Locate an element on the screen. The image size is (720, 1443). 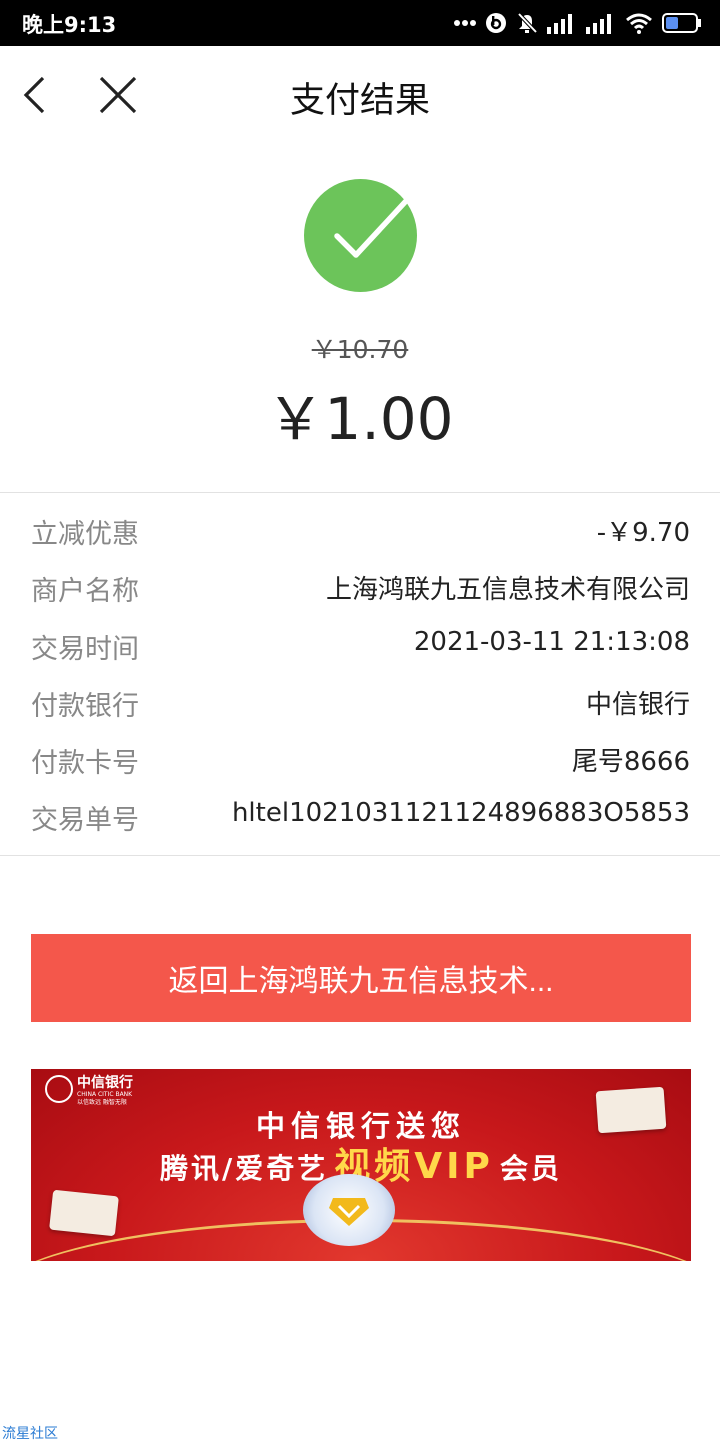
original-price: ￥10.70 is located at coordinates (360, 349).